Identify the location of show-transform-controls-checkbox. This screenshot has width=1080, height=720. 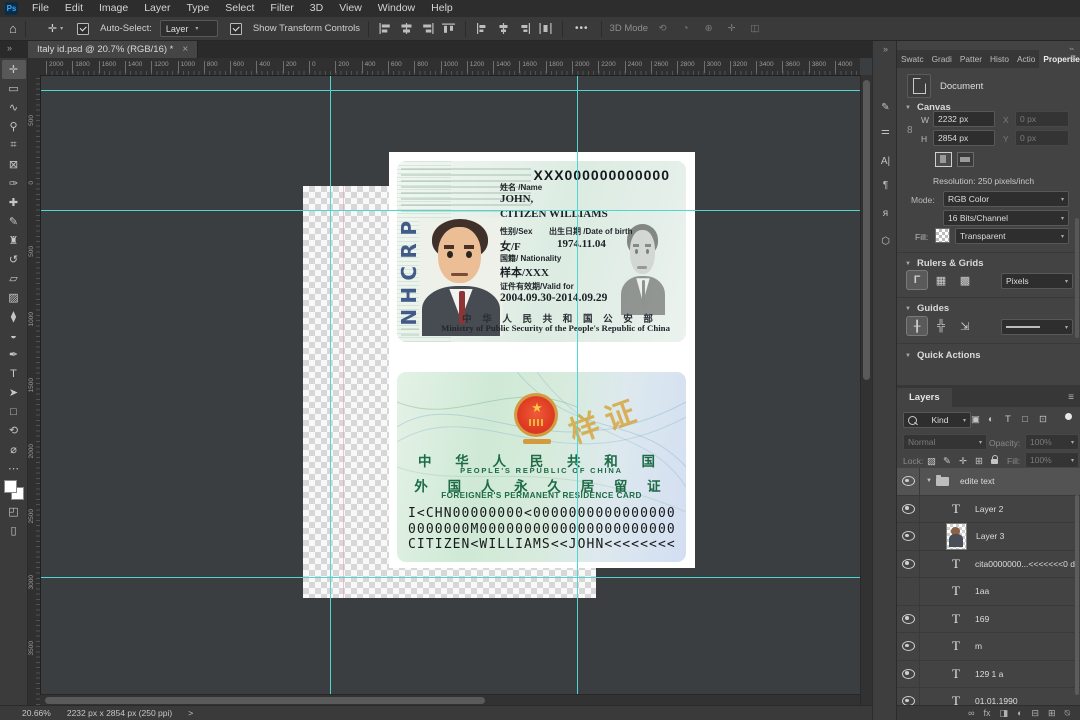
(235, 28).